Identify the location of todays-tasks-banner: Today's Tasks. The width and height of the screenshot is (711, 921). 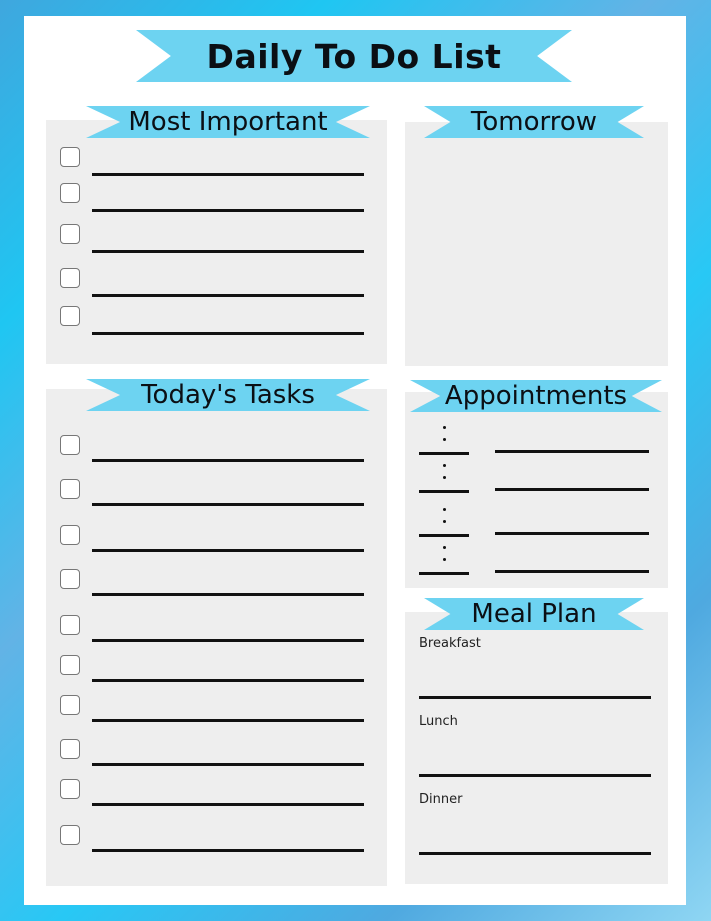
(228, 395).